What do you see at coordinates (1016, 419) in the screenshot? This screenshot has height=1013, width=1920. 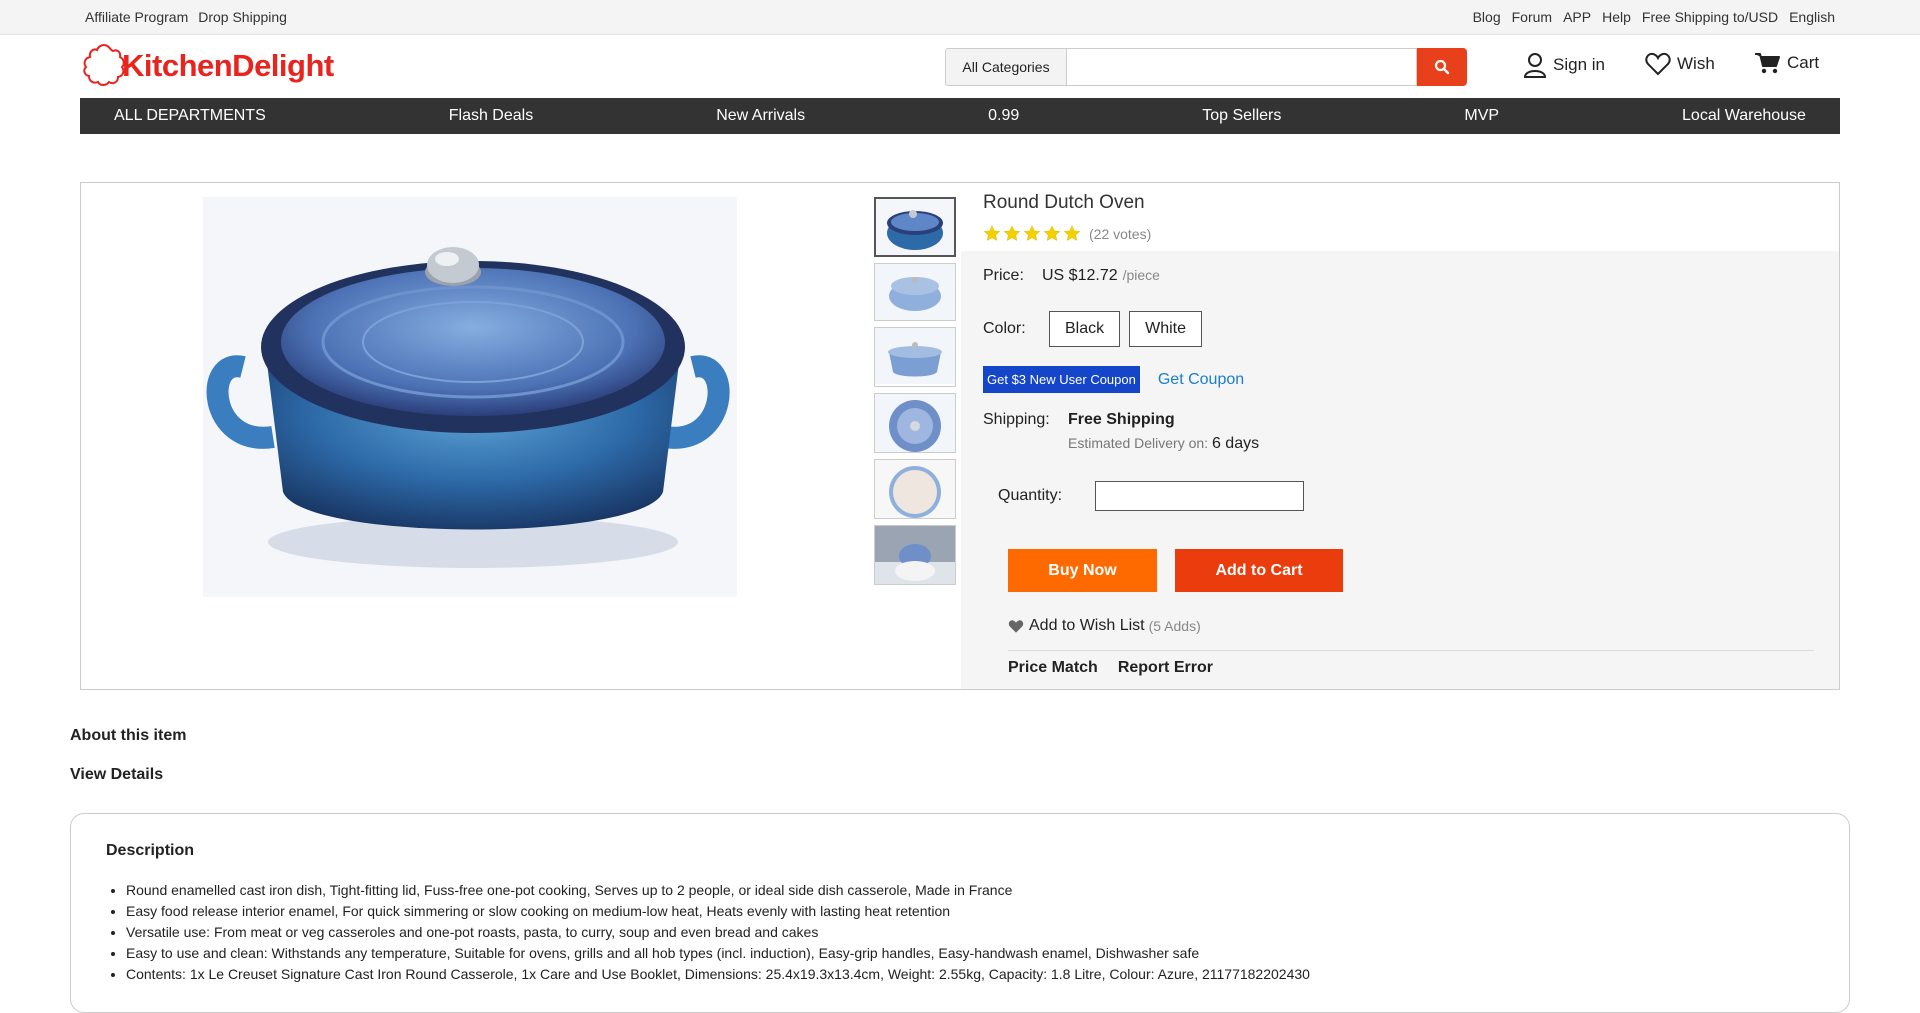 I see `shipping-label: Shipping:` at bounding box center [1016, 419].